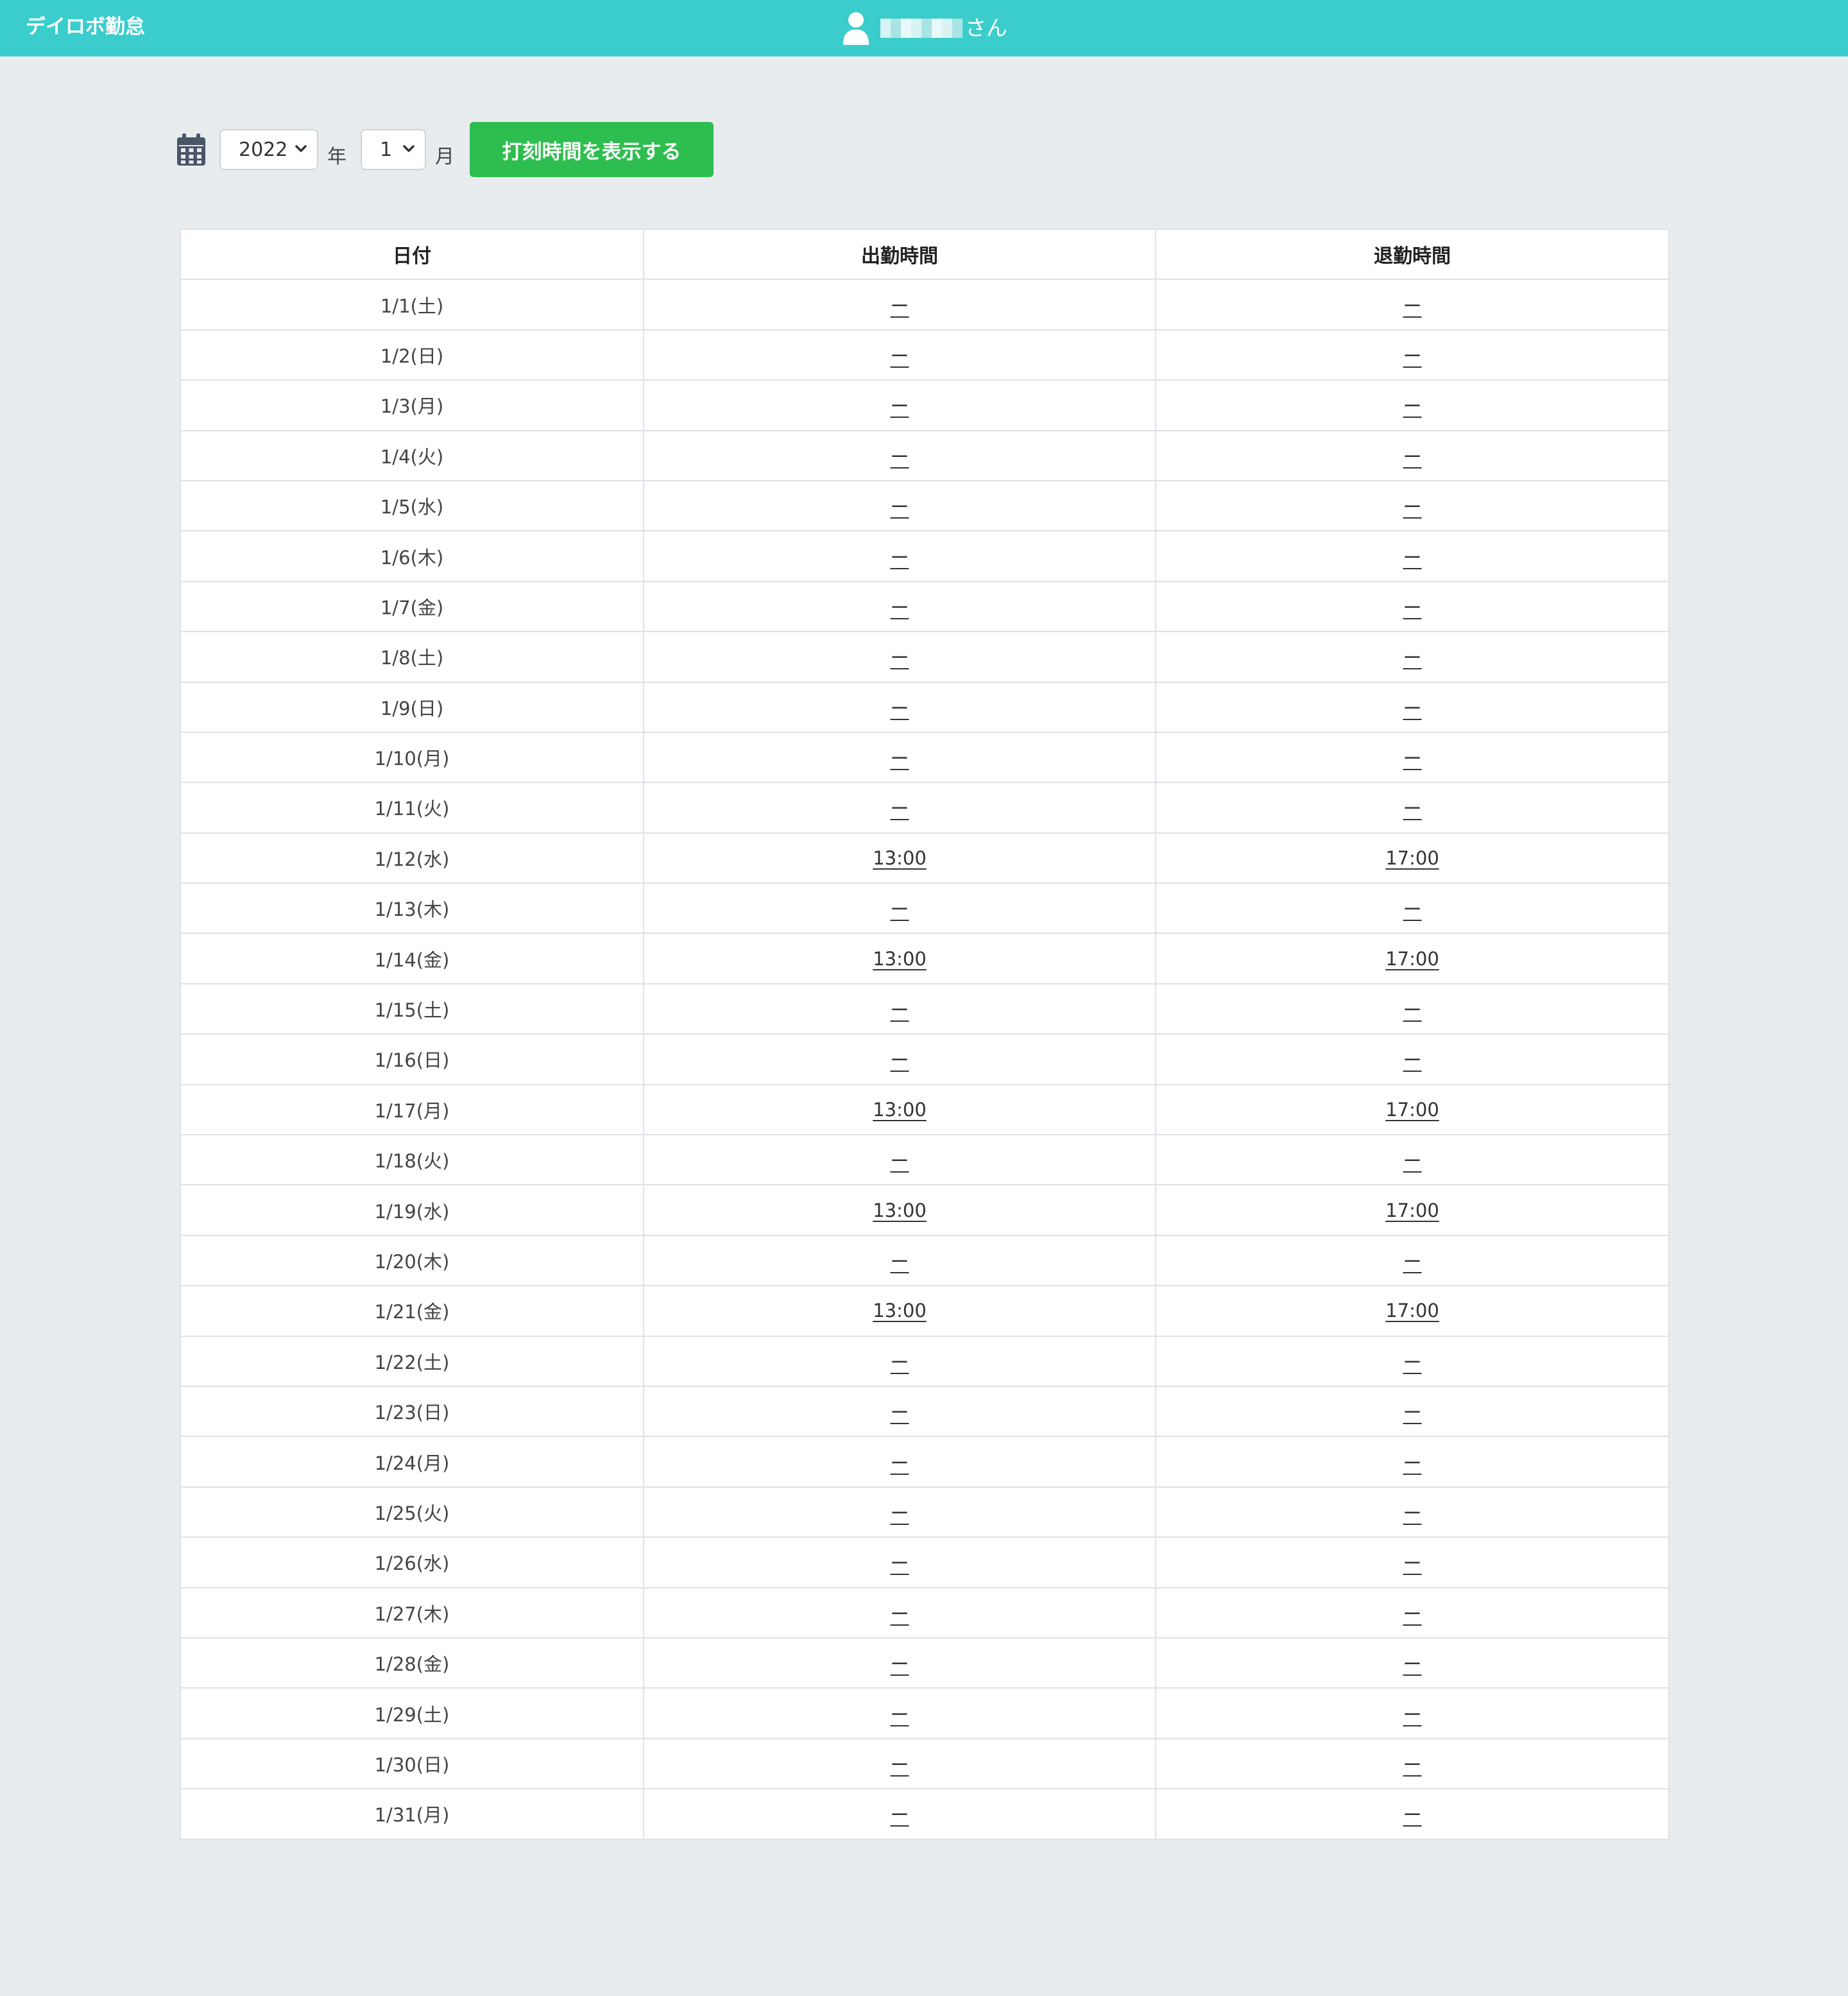 This screenshot has width=1848, height=1996. What do you see at coordinates (412, 1462) in the screenshot?
I see `date-cell: 1/24(月)` at bounding box center [412, 1462].